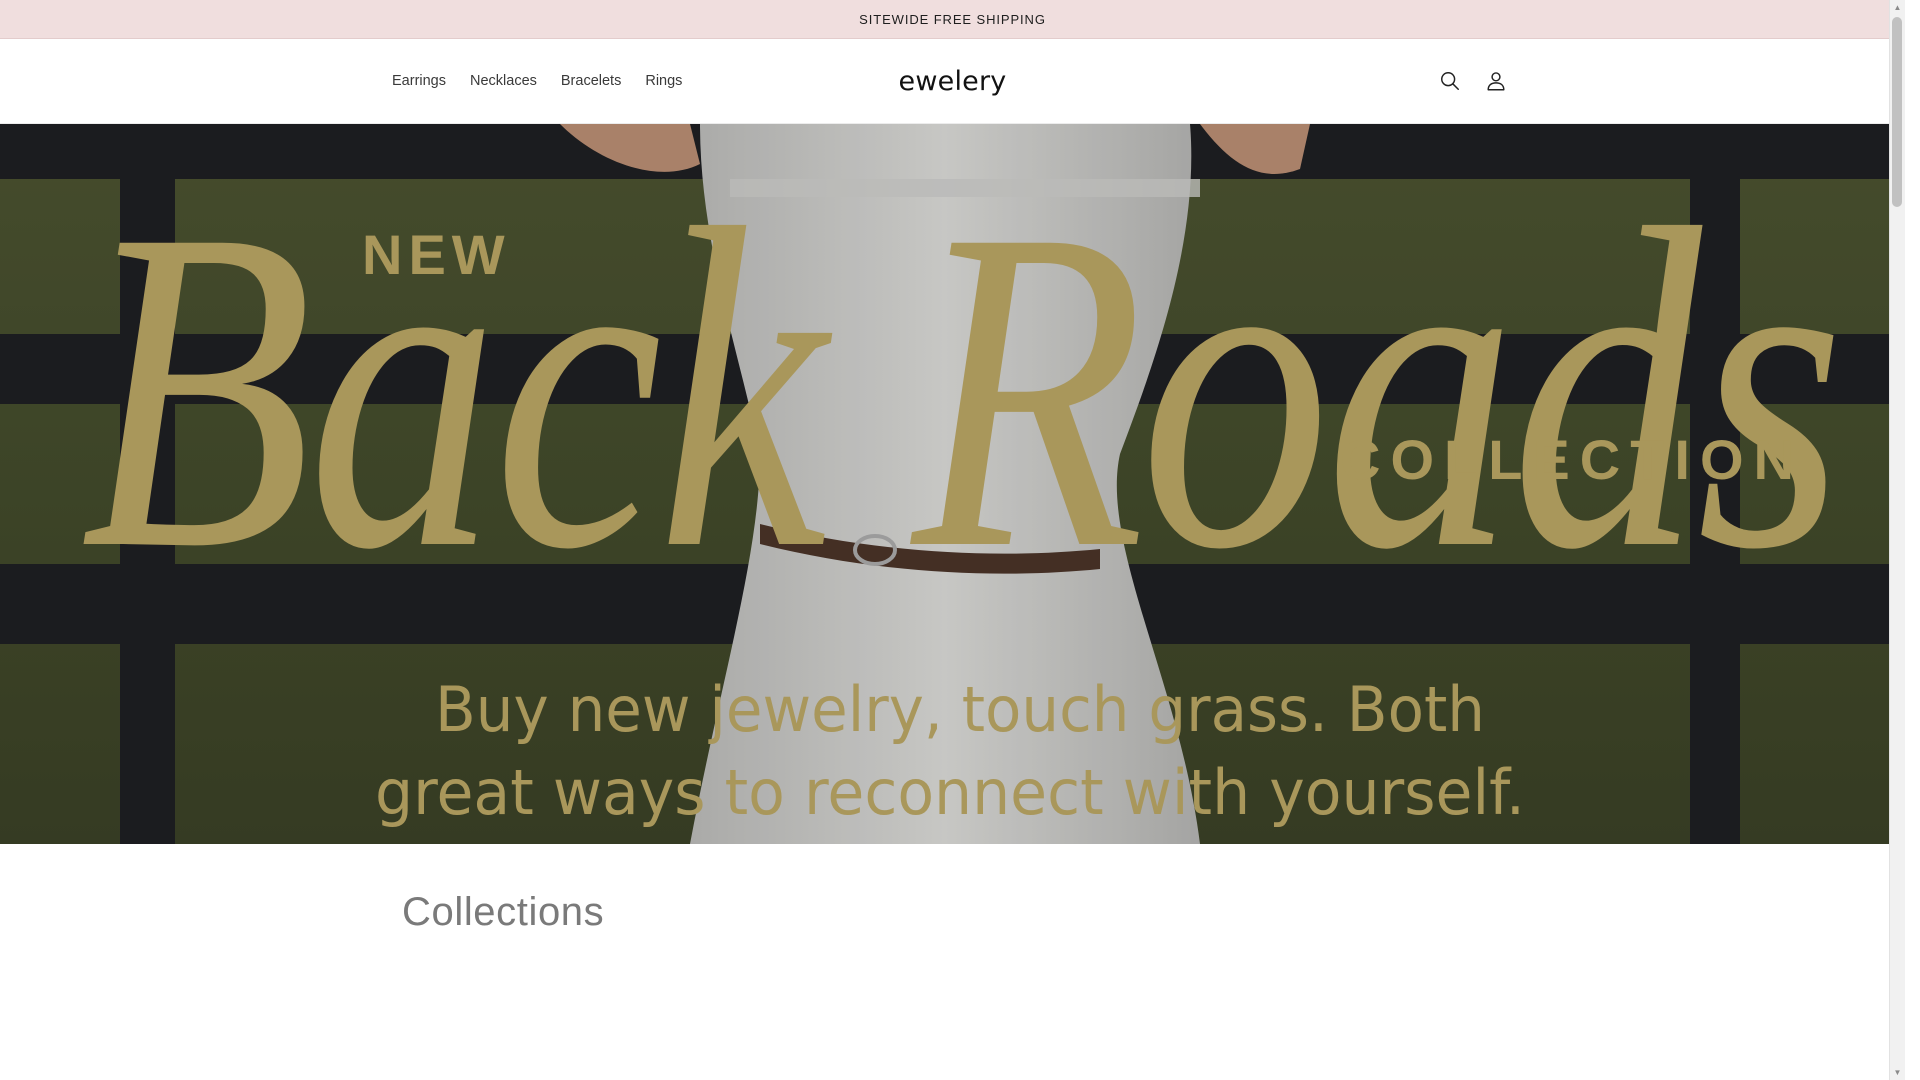 This screenshot has width=1920, height=1080. What do you see at coordinates (1897, 540) in the screenshot?
I see `page-scrollbar: ▲ ▼` at bounding box center [1897, 540].